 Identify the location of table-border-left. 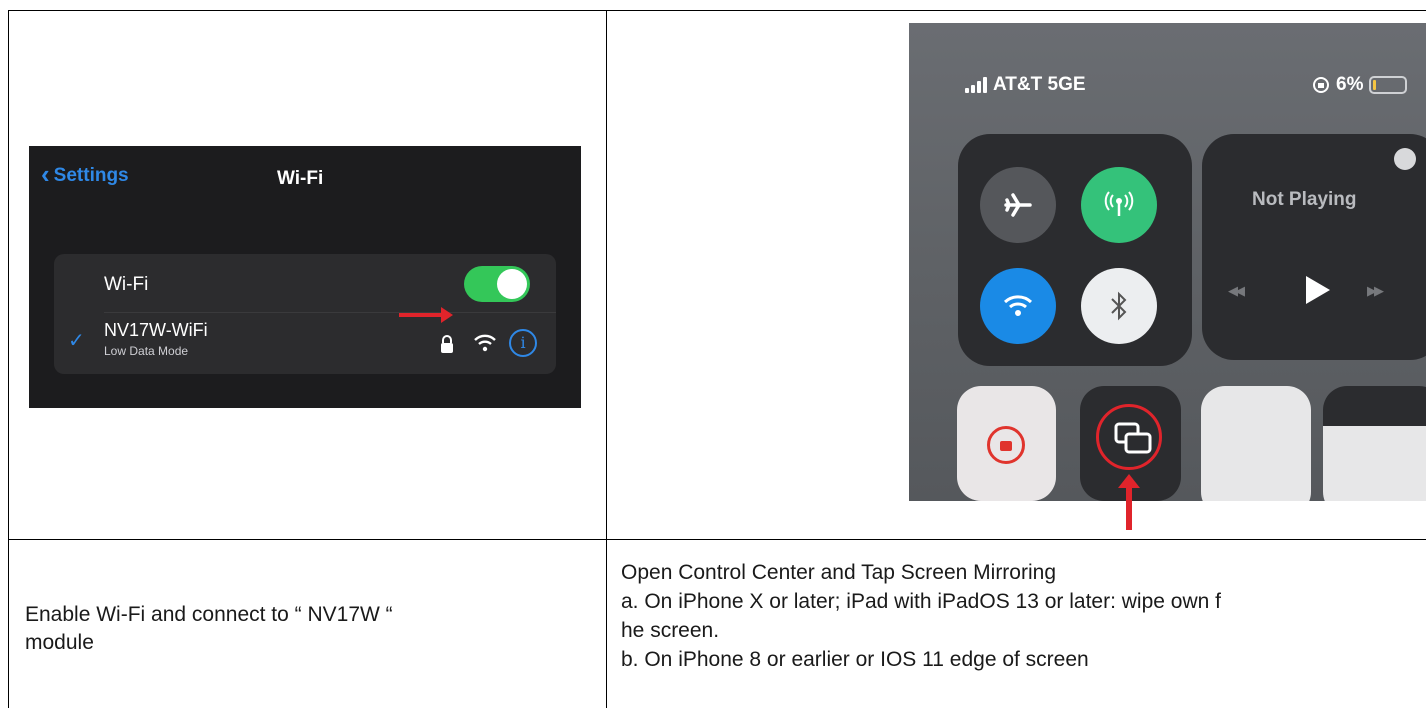
(8, 359).